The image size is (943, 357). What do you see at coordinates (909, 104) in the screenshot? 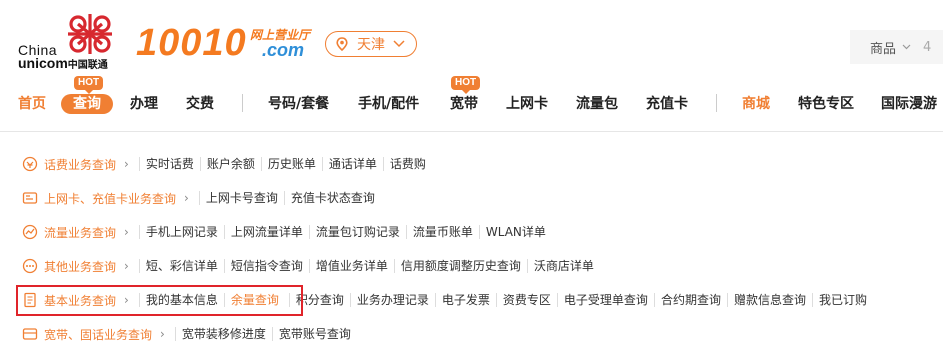
I see `nav-item-roaming: 国际漫游` at bounding box center [909, 104].